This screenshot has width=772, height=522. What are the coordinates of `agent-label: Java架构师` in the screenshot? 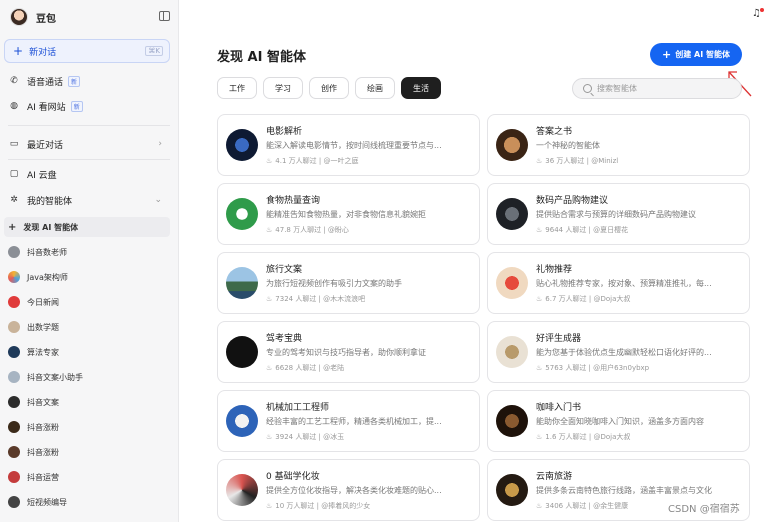 It's located at (47, 277).